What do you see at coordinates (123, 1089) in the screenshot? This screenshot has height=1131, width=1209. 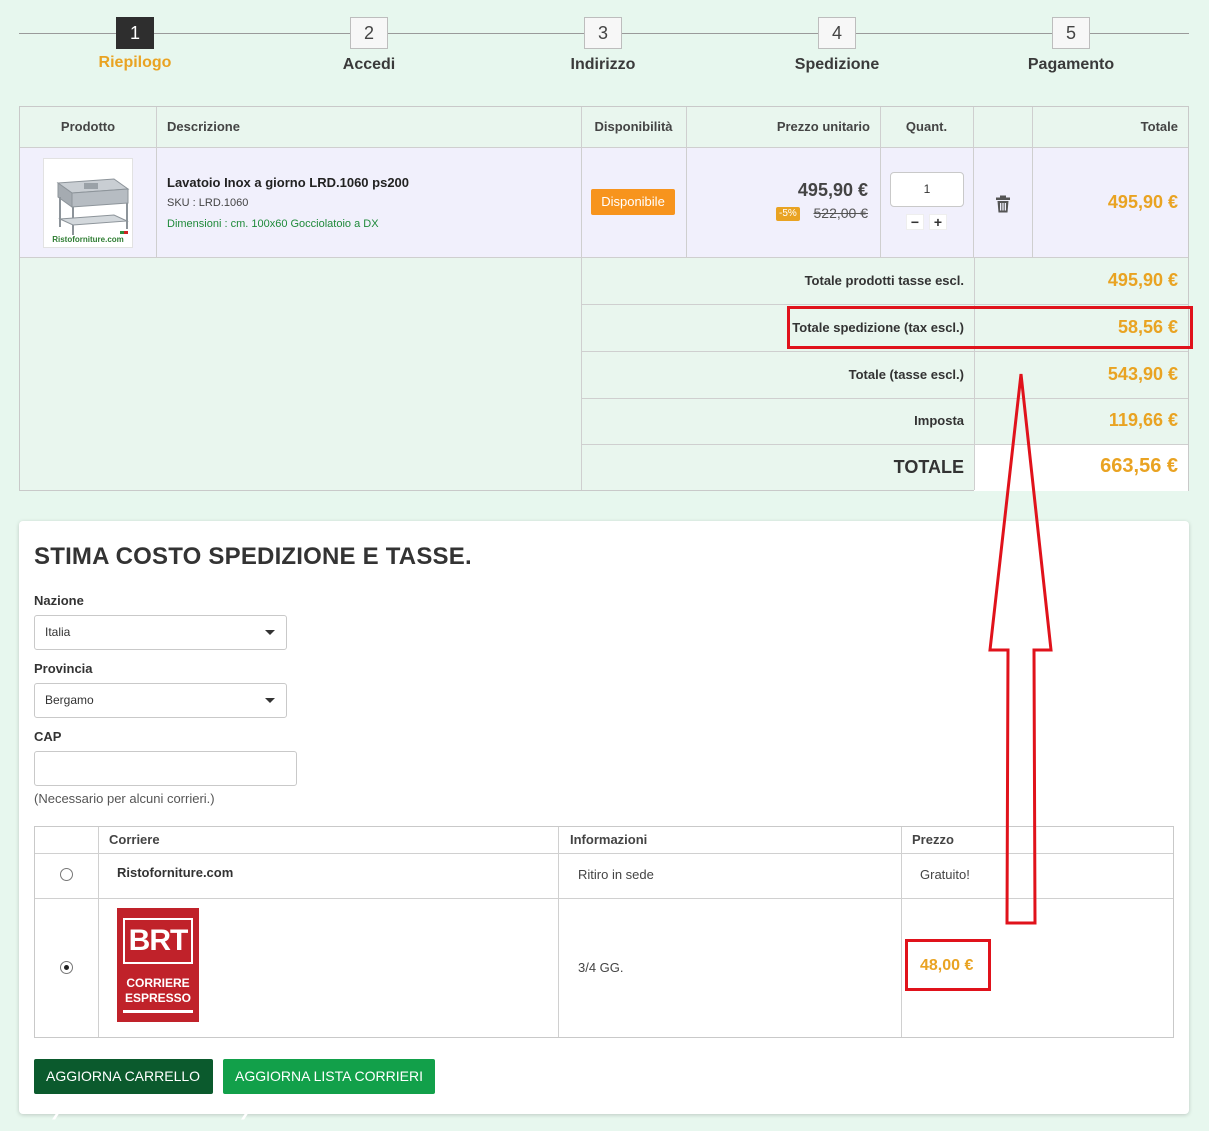 I see `update-cart-button: AGGIORNA CARRELLO ❯` at bounding box center [123, 1089].